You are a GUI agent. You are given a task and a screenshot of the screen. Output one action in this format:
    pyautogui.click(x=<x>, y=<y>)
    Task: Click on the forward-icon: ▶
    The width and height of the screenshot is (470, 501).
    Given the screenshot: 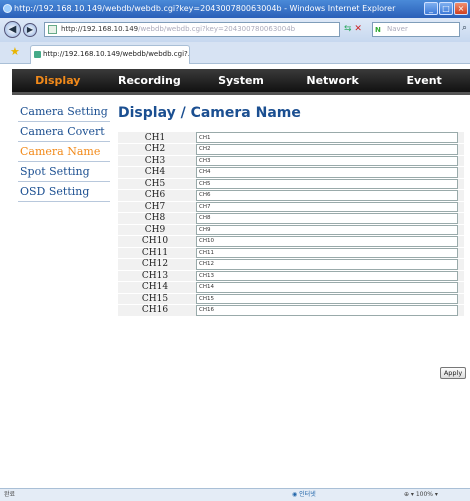 What is the action you would take?
    pyautogui.click(x=30, y=30)
    